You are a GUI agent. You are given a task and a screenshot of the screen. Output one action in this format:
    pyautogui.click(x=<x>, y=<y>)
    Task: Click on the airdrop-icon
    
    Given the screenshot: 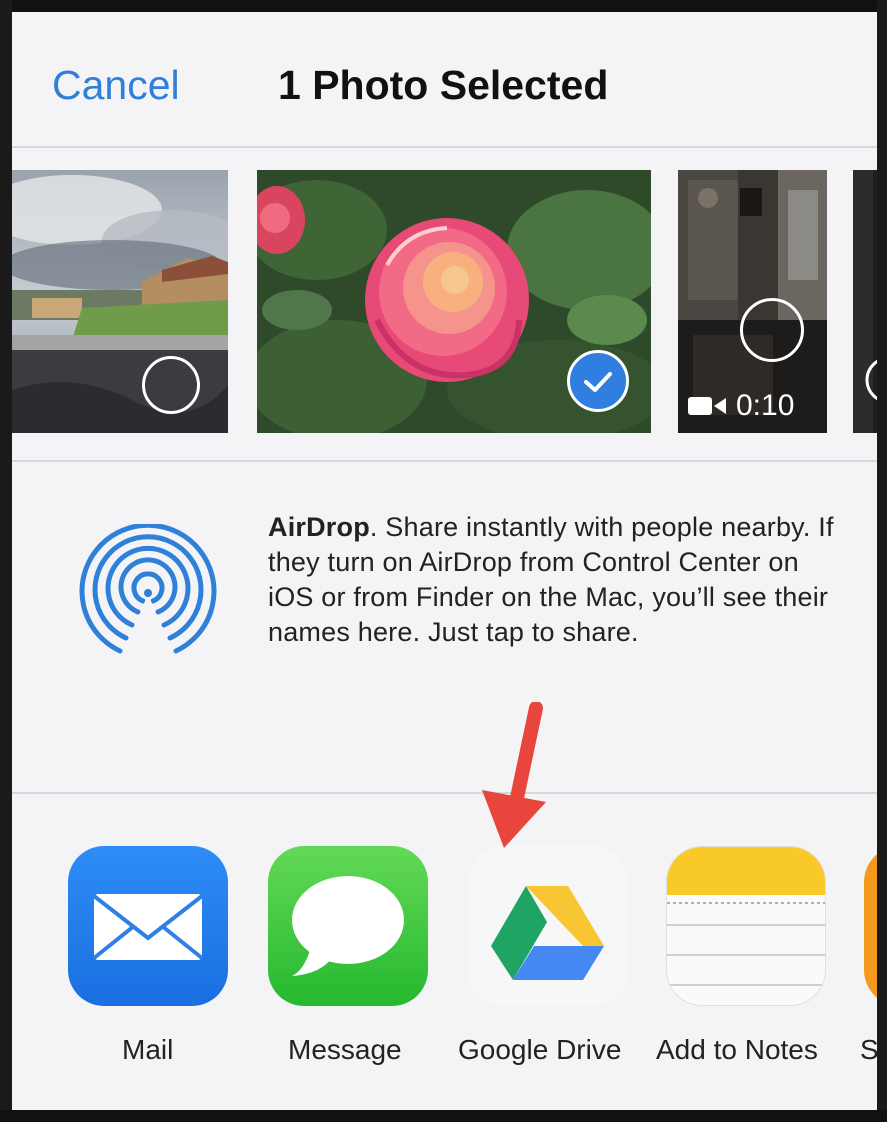 What is the action you would take?
    pyautogui.click(x=148, y=589)
    